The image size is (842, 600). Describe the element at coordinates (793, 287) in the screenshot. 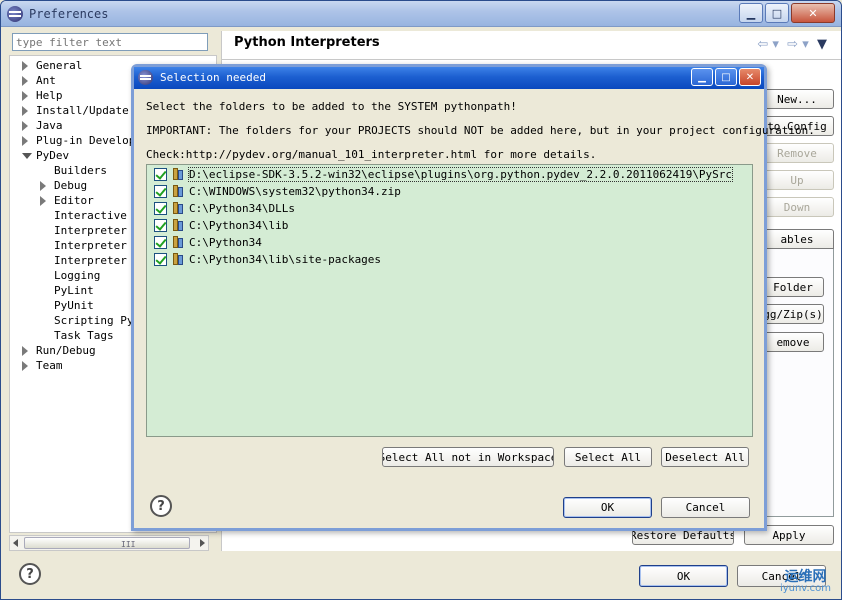

I see `new-folder-button: Folder` at that location.